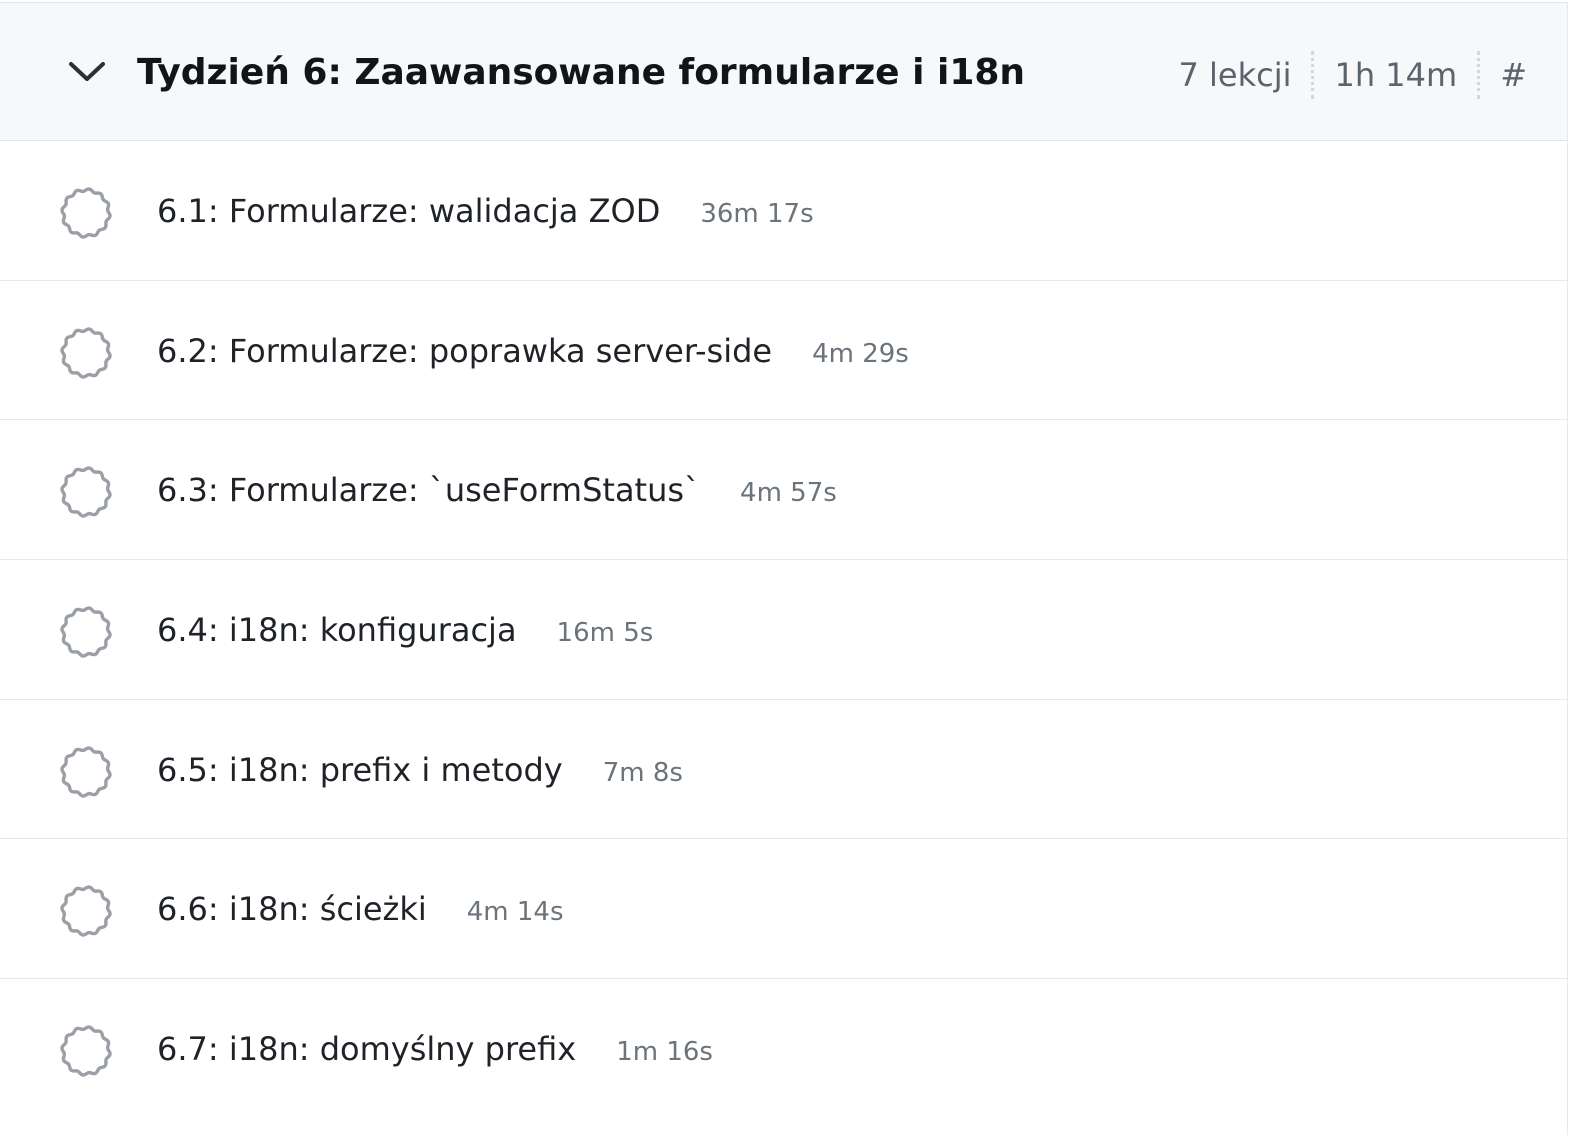 Image resolution: width=1595 pixels, height=1135 pixels. Describe the element at coordinates (757, 214) in the screenshot. I see `lesson-duration: 36m 17s` at that location.